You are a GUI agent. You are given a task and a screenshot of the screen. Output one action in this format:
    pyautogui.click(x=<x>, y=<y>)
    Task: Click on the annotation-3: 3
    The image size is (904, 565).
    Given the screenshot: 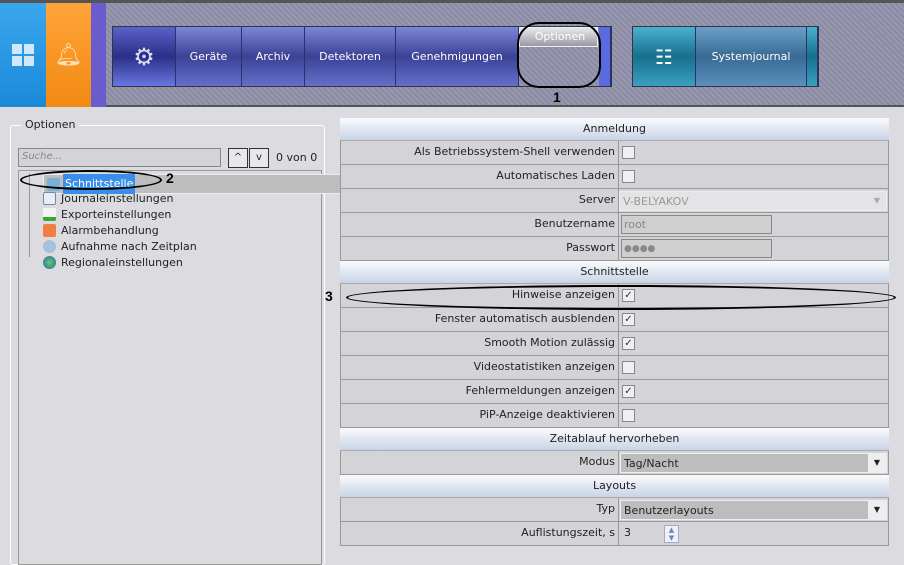 What is the action you would take?
    pyautogui.click(x=329, y=296)
    